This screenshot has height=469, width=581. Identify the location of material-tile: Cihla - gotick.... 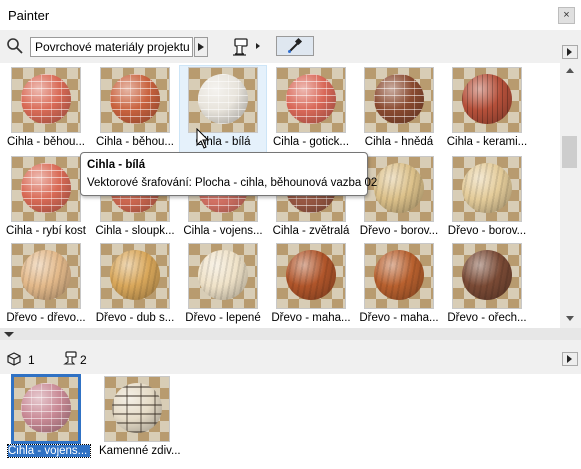
(311, 110).